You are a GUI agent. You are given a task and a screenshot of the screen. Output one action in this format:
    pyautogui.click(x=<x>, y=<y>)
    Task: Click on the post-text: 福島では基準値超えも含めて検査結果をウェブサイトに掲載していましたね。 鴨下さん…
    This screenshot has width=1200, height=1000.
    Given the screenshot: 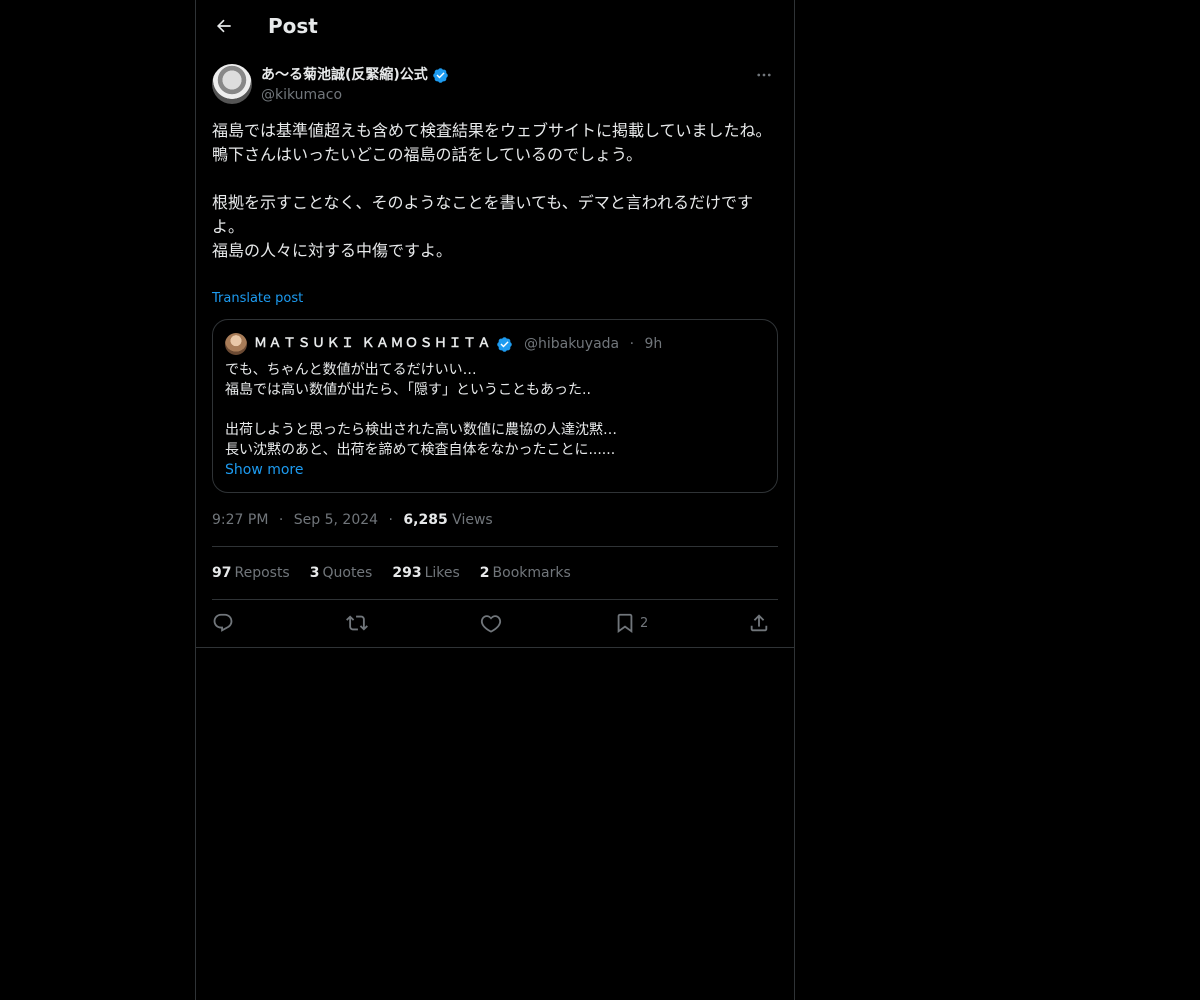 What is the action you would take?
    pyautogui.click(x=492, y=190)
    